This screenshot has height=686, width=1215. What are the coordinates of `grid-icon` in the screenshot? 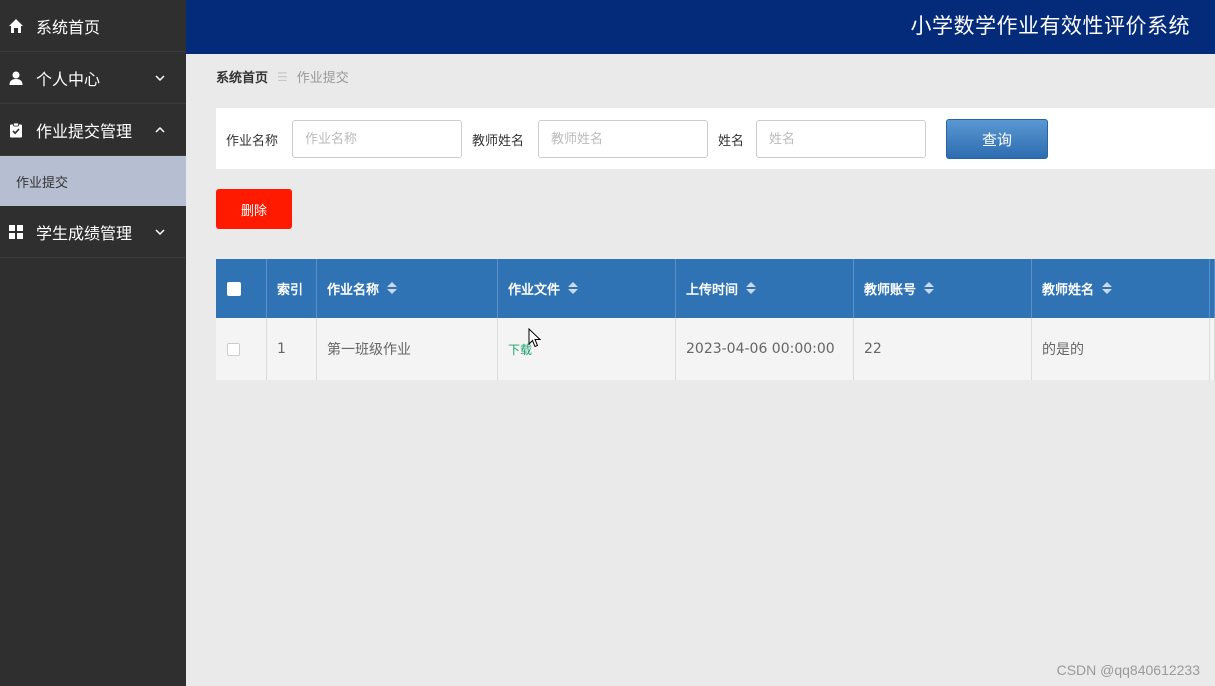 It's located at (16, 232).